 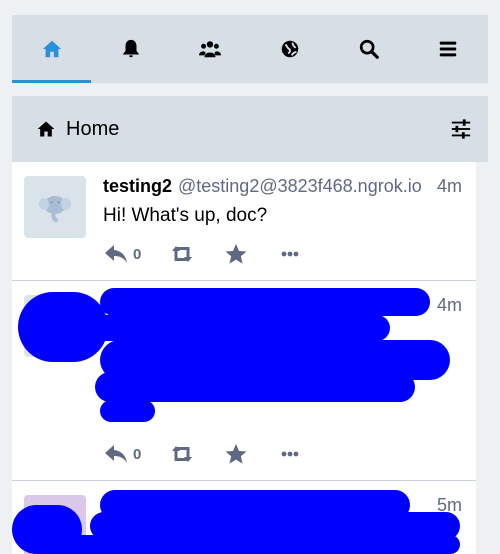 I want to click on bell-icon, so click(x=131, y=48).